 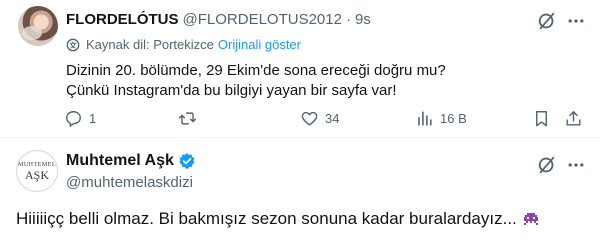 I want to click on views-icon, so click(x=425, y=118).